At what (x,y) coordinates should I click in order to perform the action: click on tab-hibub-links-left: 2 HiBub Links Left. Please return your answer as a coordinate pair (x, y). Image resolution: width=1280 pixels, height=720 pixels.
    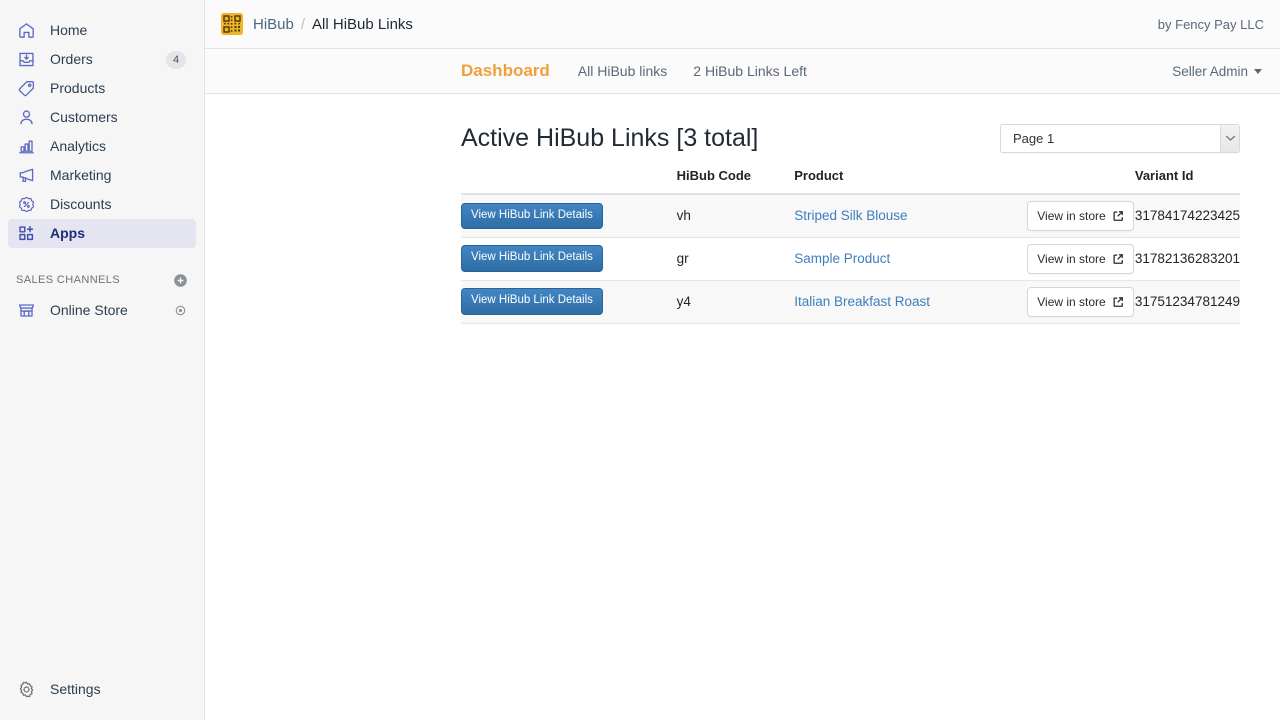
    Looking at the image, I should click on (750, 71).